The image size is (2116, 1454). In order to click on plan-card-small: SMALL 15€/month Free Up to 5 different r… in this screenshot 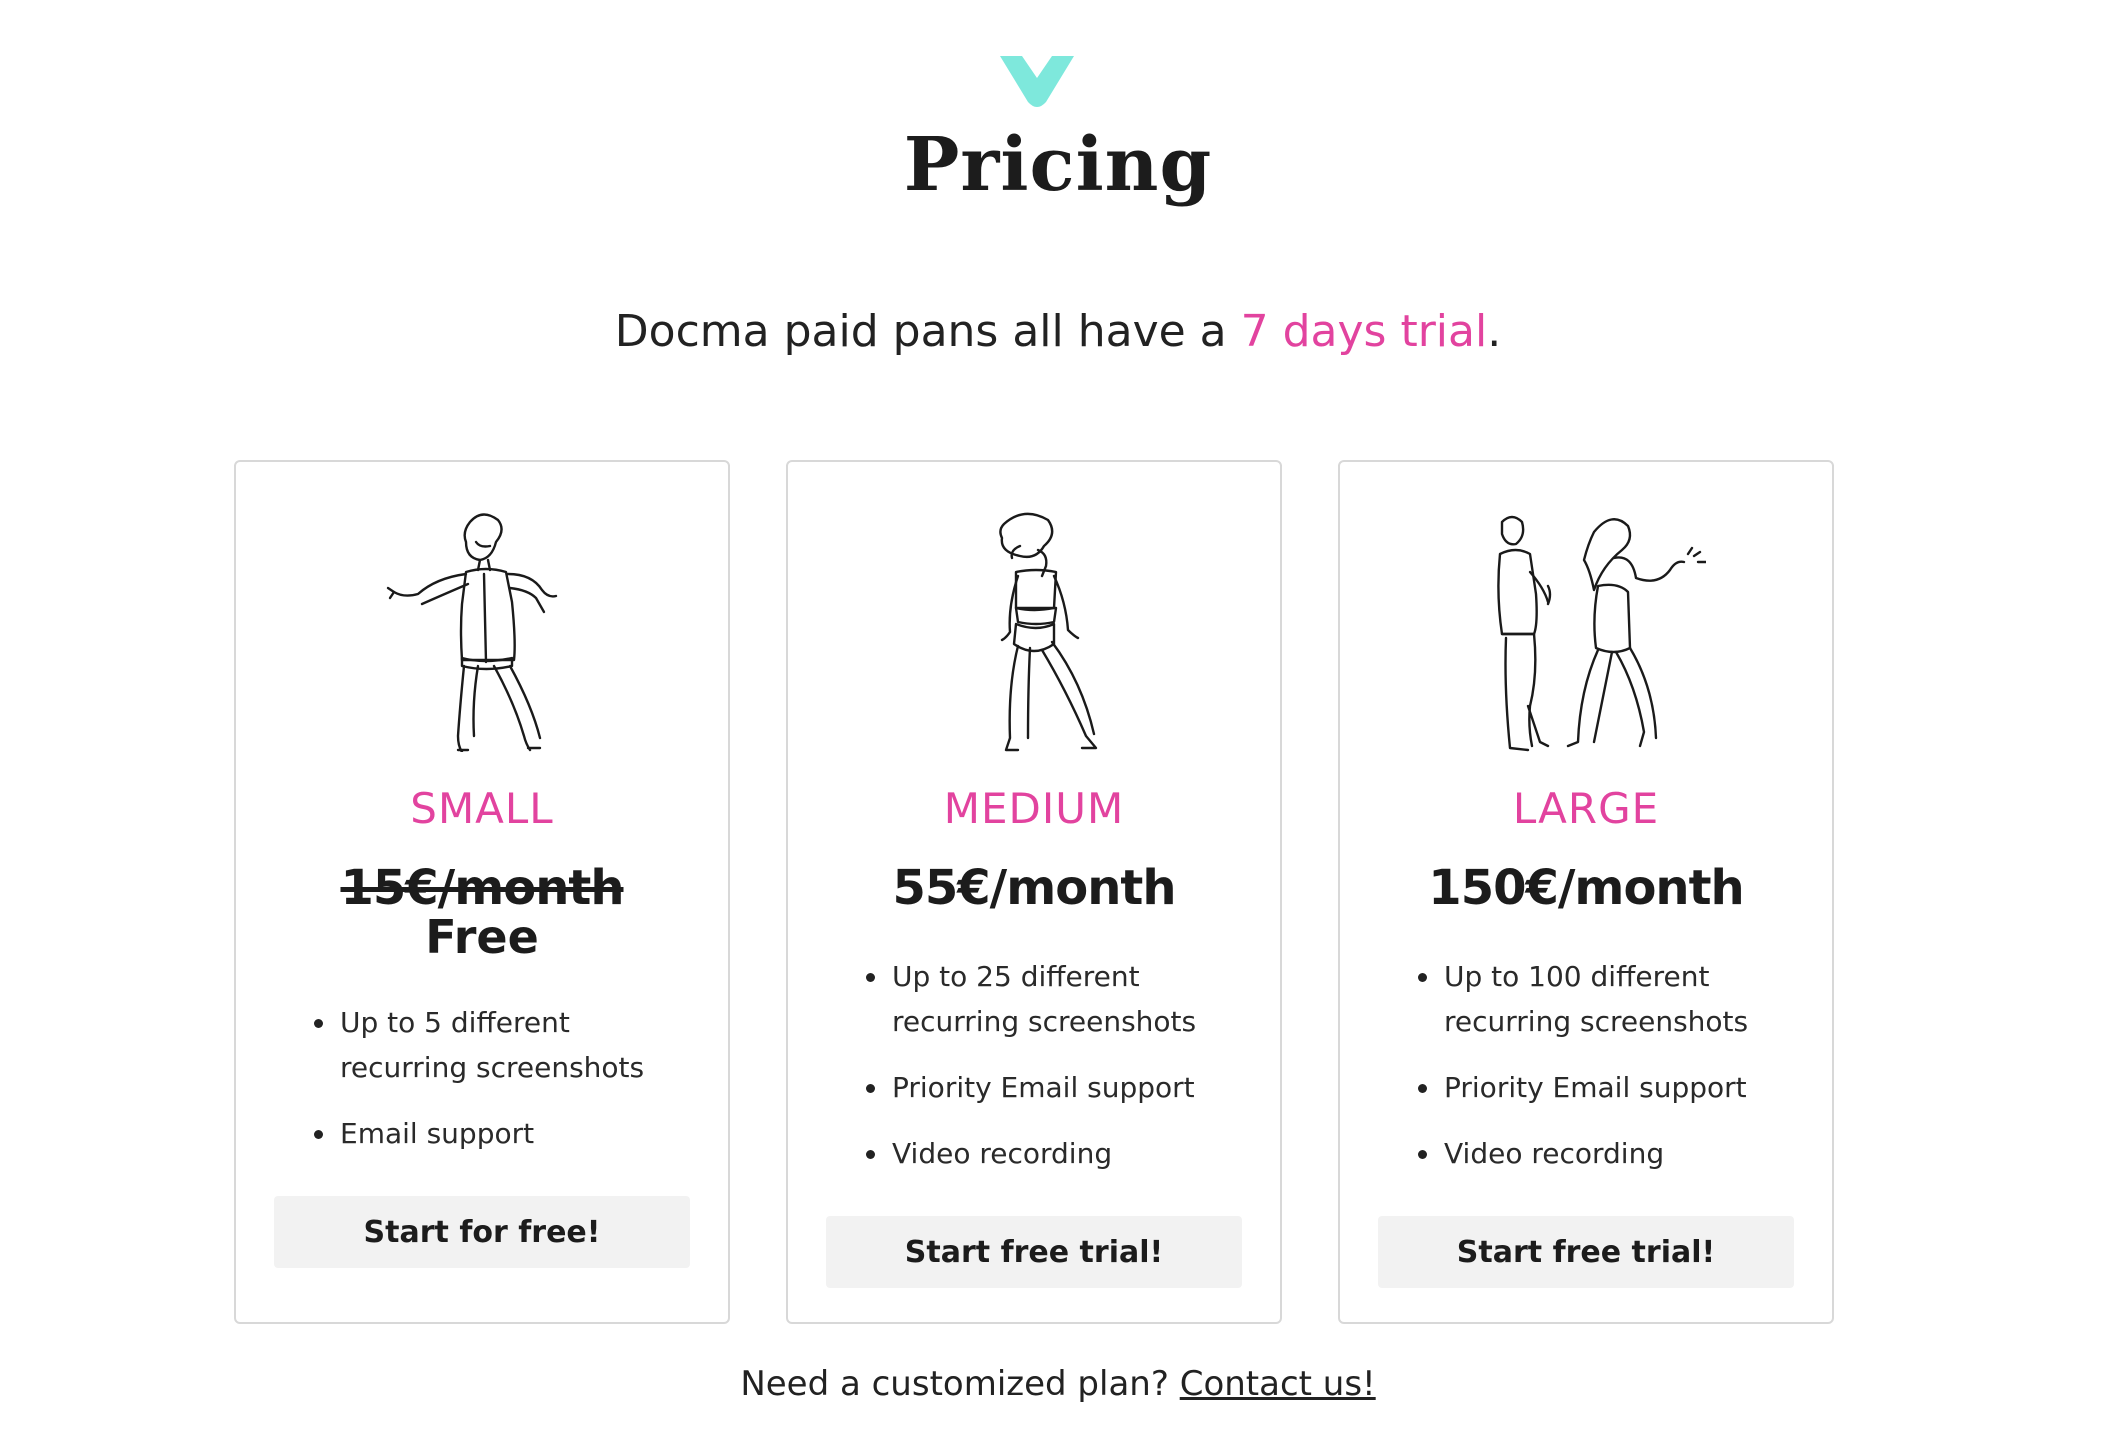, I will do `click(482, 892)`.